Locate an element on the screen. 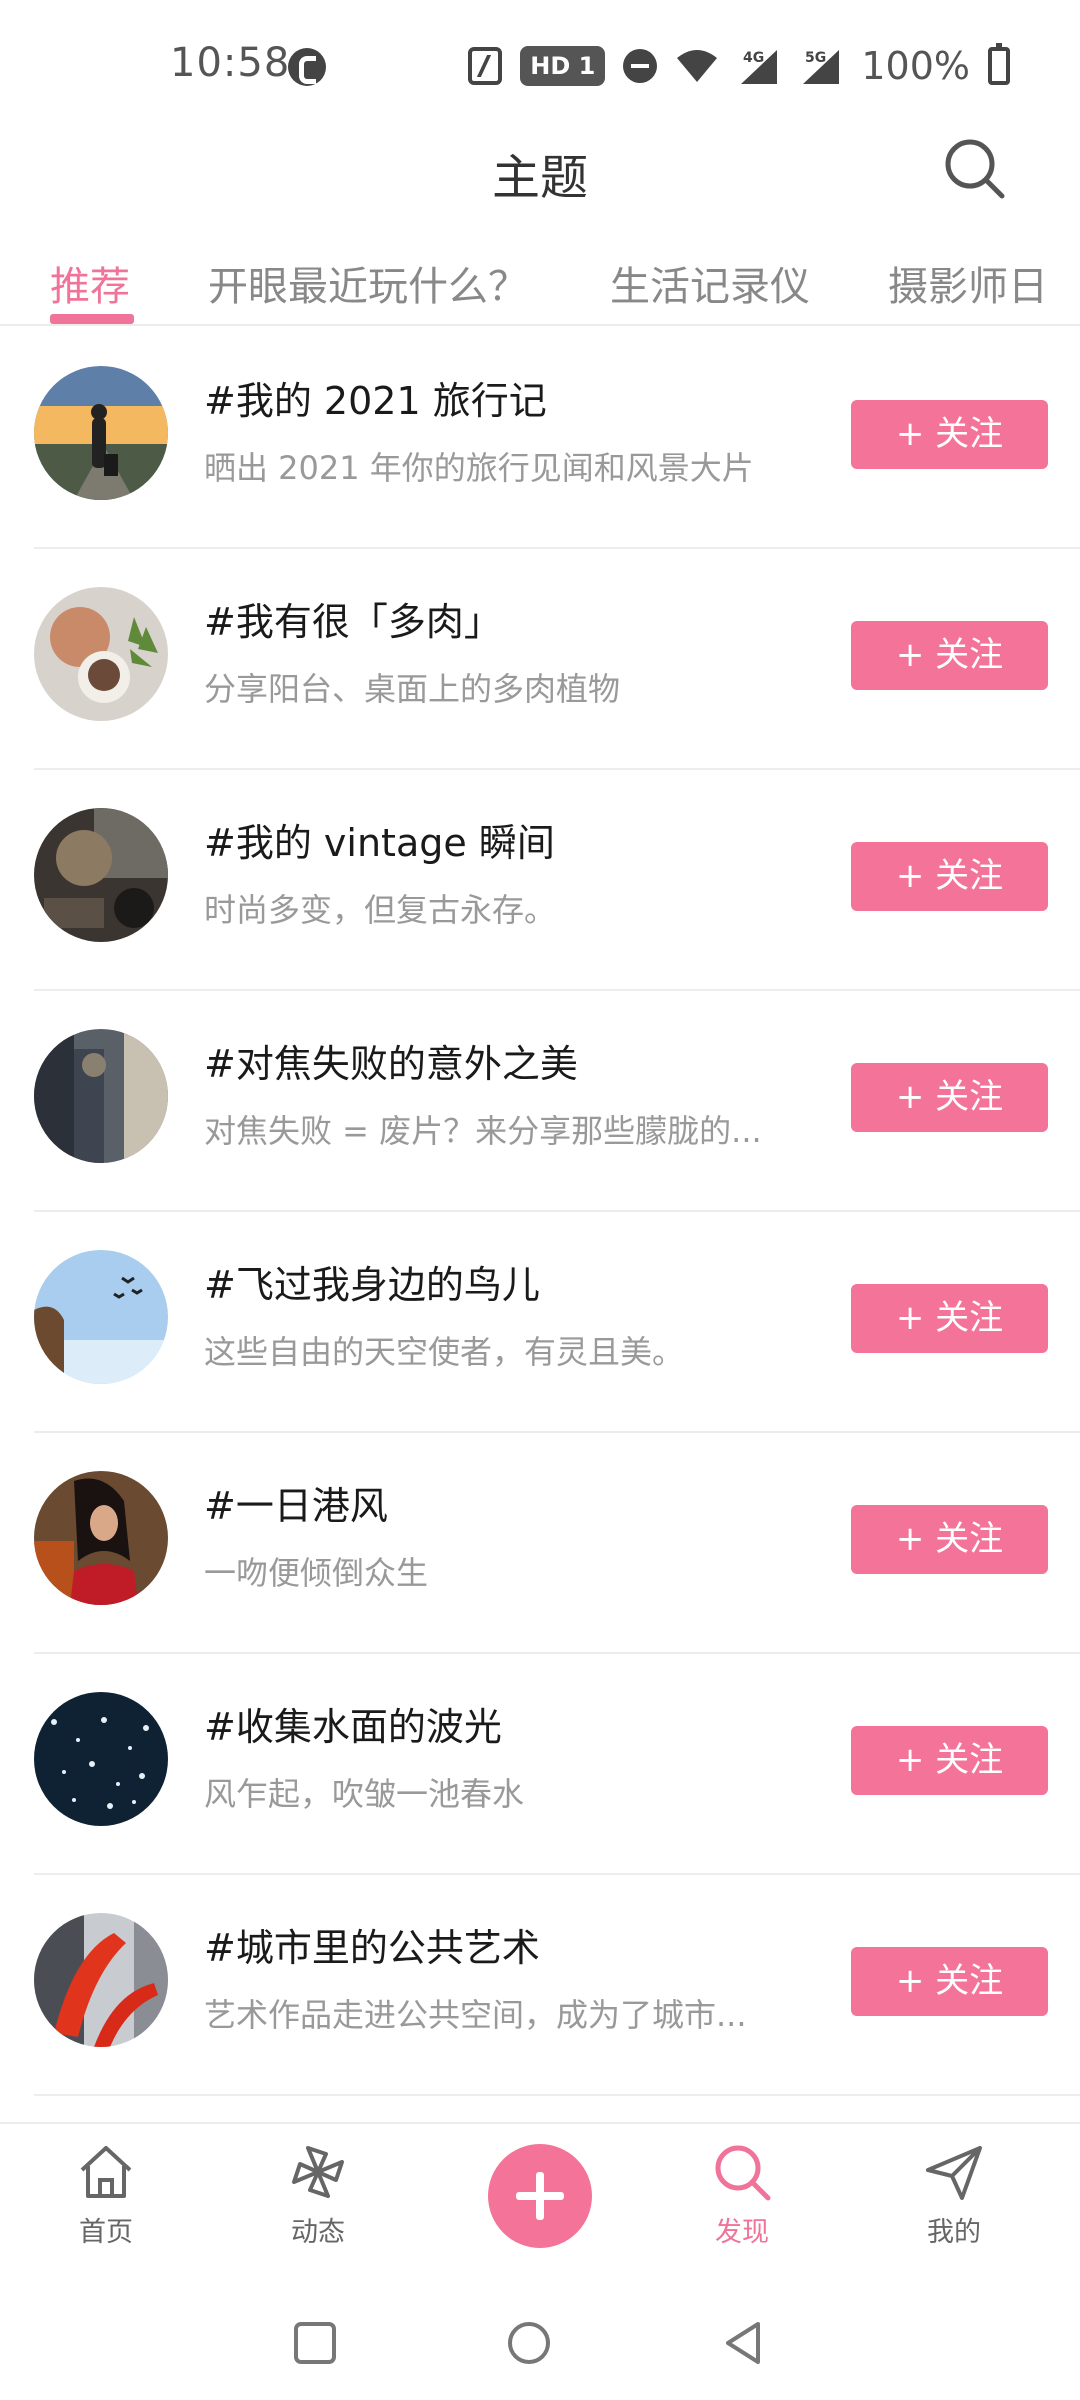 This screenshot has height=2400, width=1080. topic-description: 晒出 2021 年你的旅行见闻和风景大片 is located at coordinates (479, 468).